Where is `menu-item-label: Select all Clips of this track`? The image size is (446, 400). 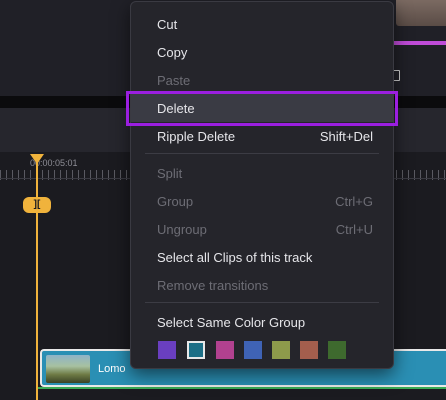
menu-item-label: Select all Clips of this track is located at coordinates (235, 257).